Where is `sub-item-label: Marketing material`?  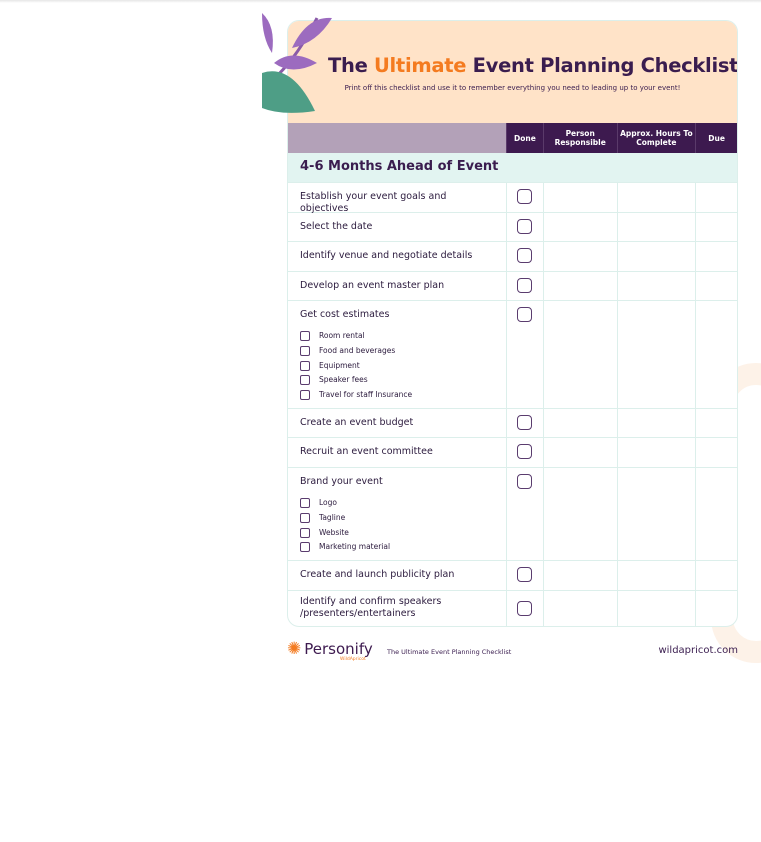 sub-item-label: Marketing material is located at coordinates (355, 547).